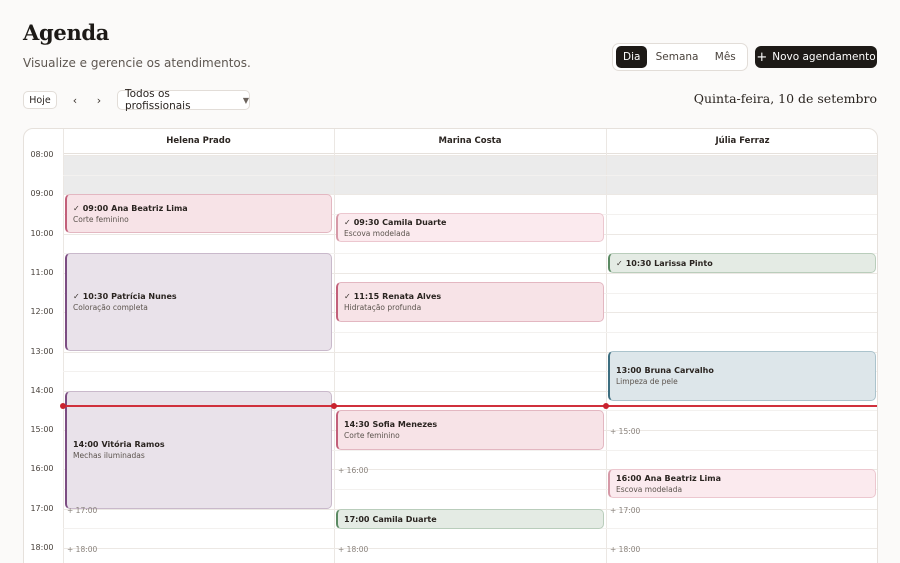  Describe the element at coordinates (245, 100) in the screenshot. I see `chevron-down-icon: ▼` at that location.